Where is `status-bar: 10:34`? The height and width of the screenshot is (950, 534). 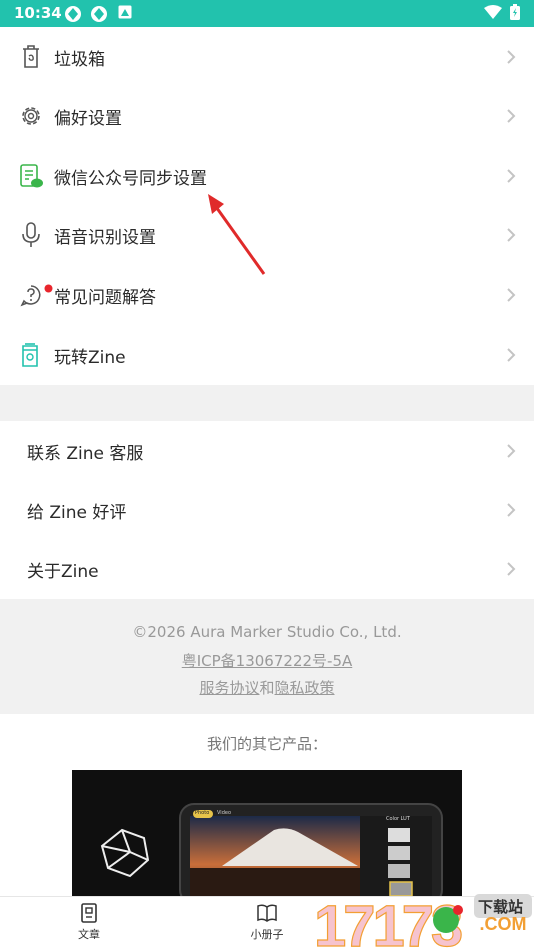 status-bar: 10:34 is located at coordinates (267, 13).